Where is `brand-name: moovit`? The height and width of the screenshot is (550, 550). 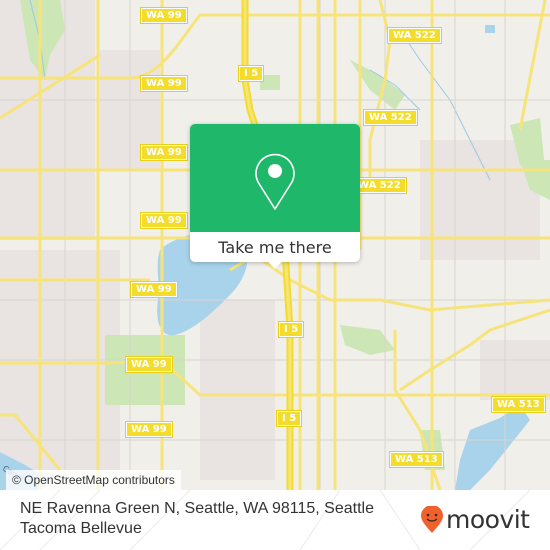
brand-name: moovit is located at coordinates (488, 519).